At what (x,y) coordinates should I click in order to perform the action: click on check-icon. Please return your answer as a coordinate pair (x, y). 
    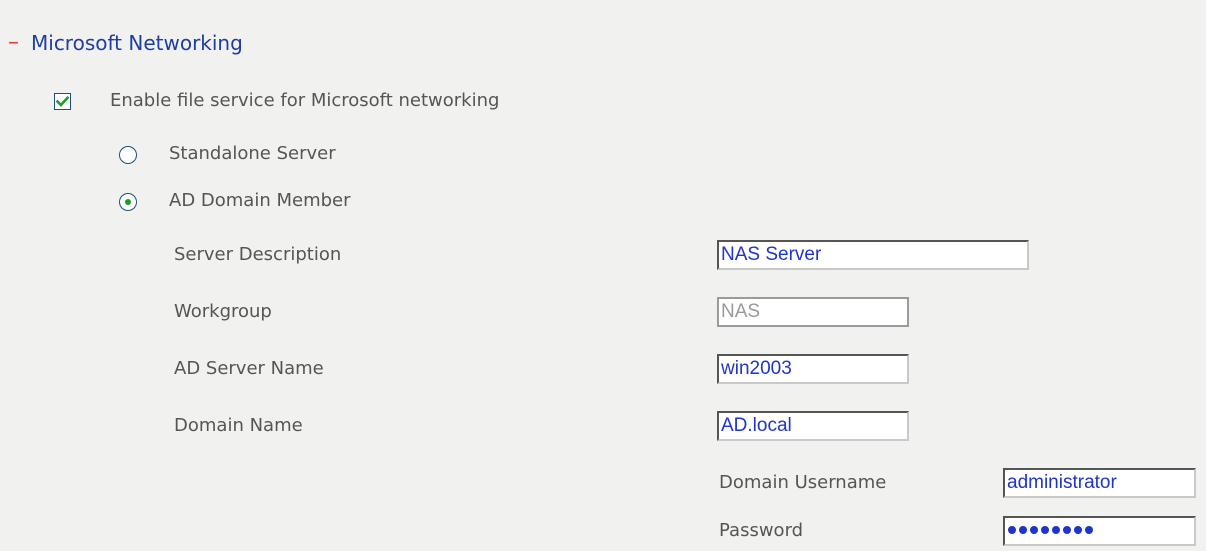
    Looking at the image, I should click on (62, 101).